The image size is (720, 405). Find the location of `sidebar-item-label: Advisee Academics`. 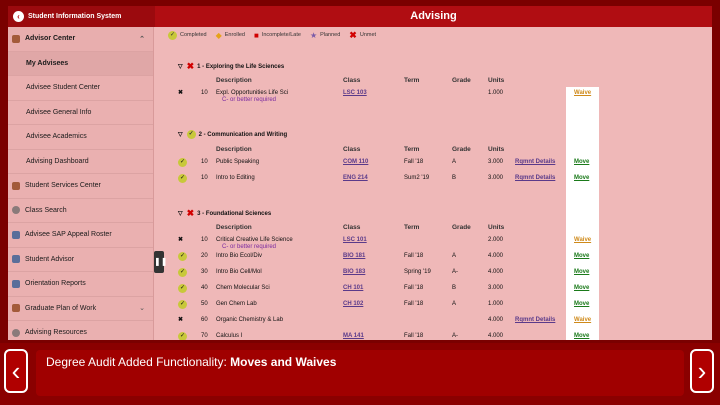

sidebar-item-label: Advisee Academics is located at coordinates (56, 137).